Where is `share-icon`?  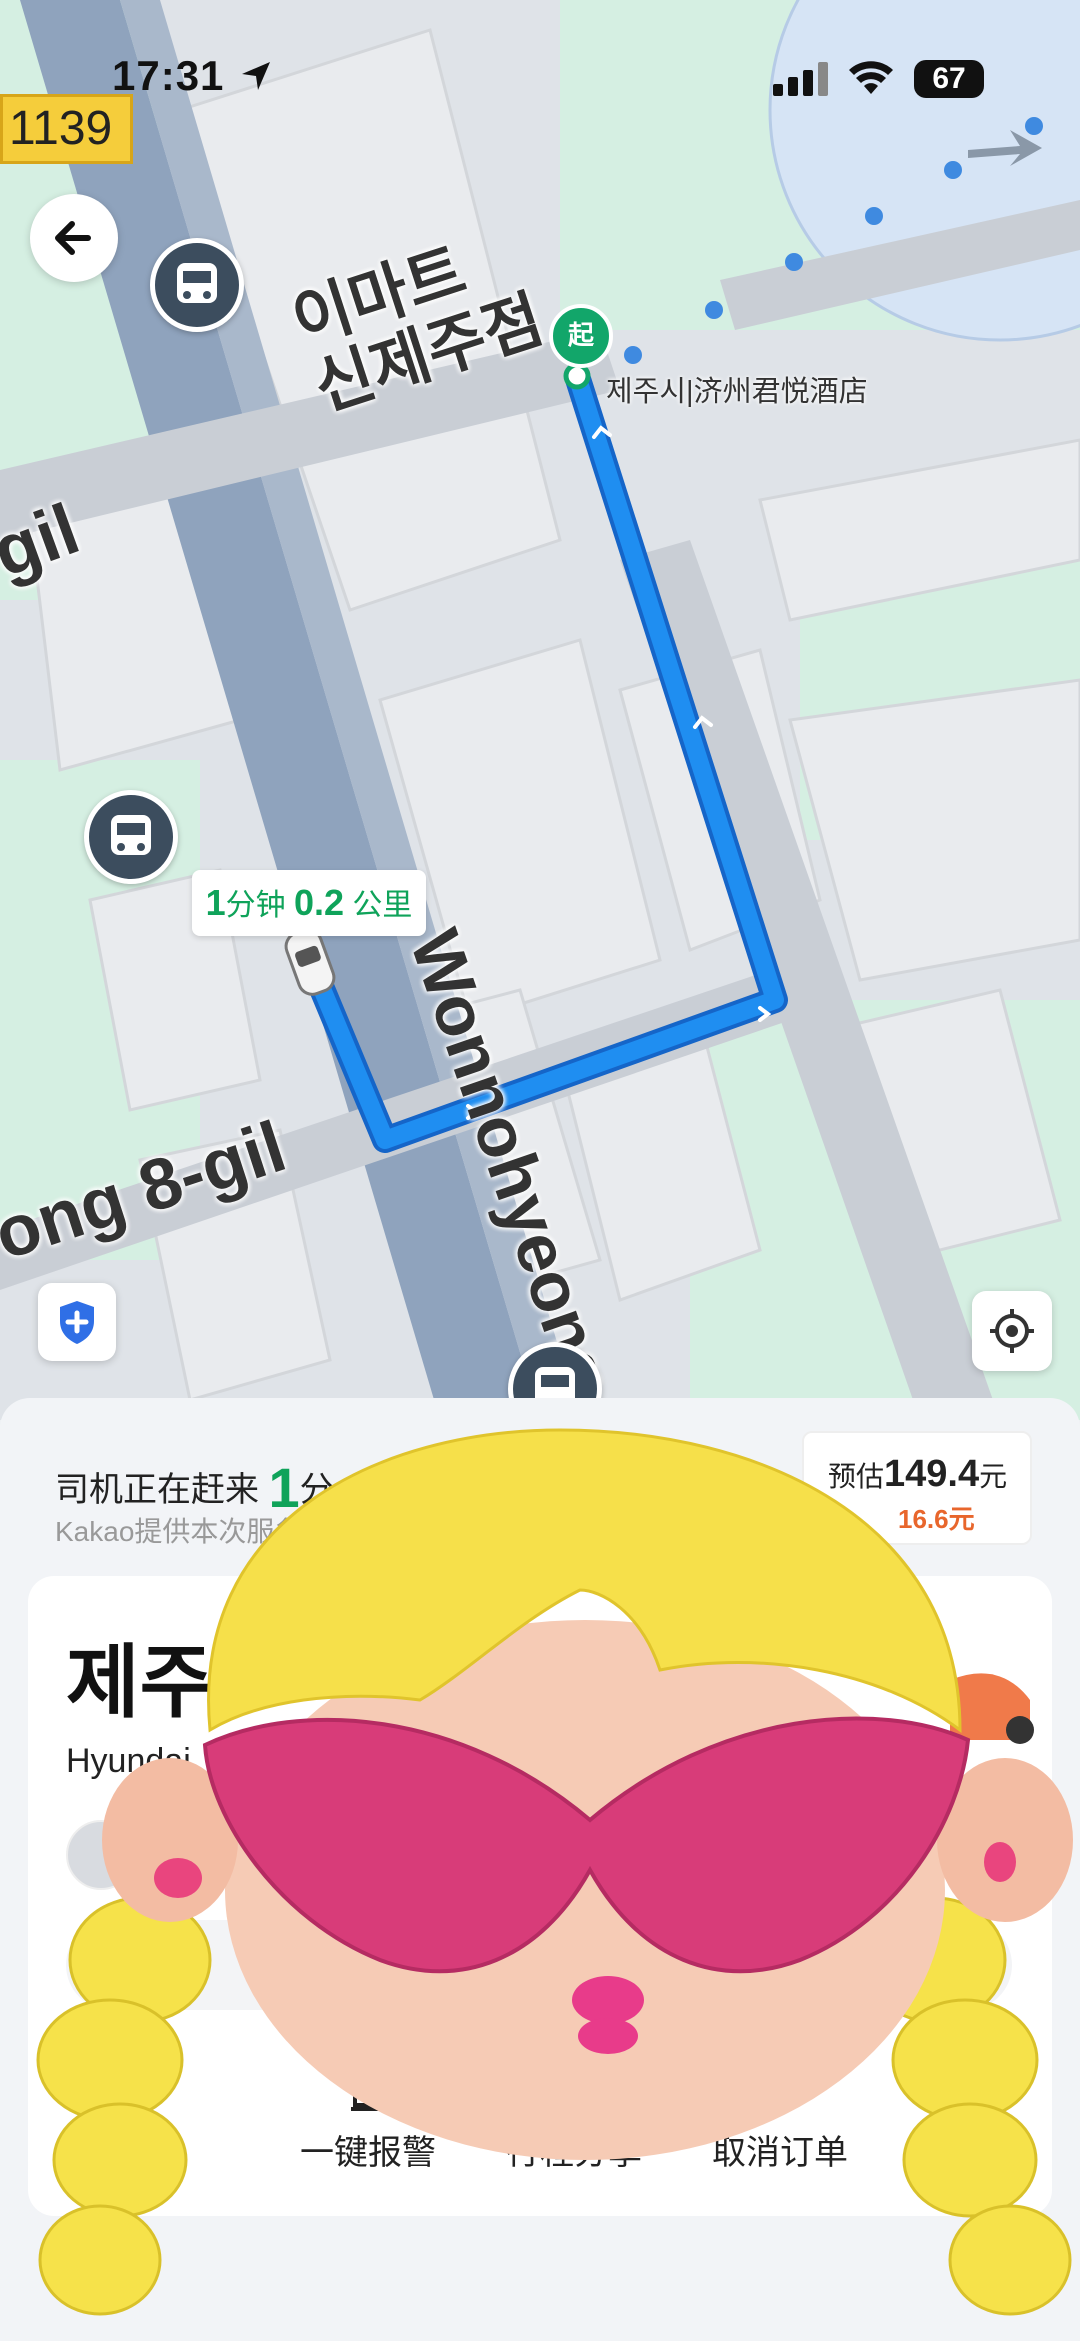 share-icon is located at coordinates (574, 2090).